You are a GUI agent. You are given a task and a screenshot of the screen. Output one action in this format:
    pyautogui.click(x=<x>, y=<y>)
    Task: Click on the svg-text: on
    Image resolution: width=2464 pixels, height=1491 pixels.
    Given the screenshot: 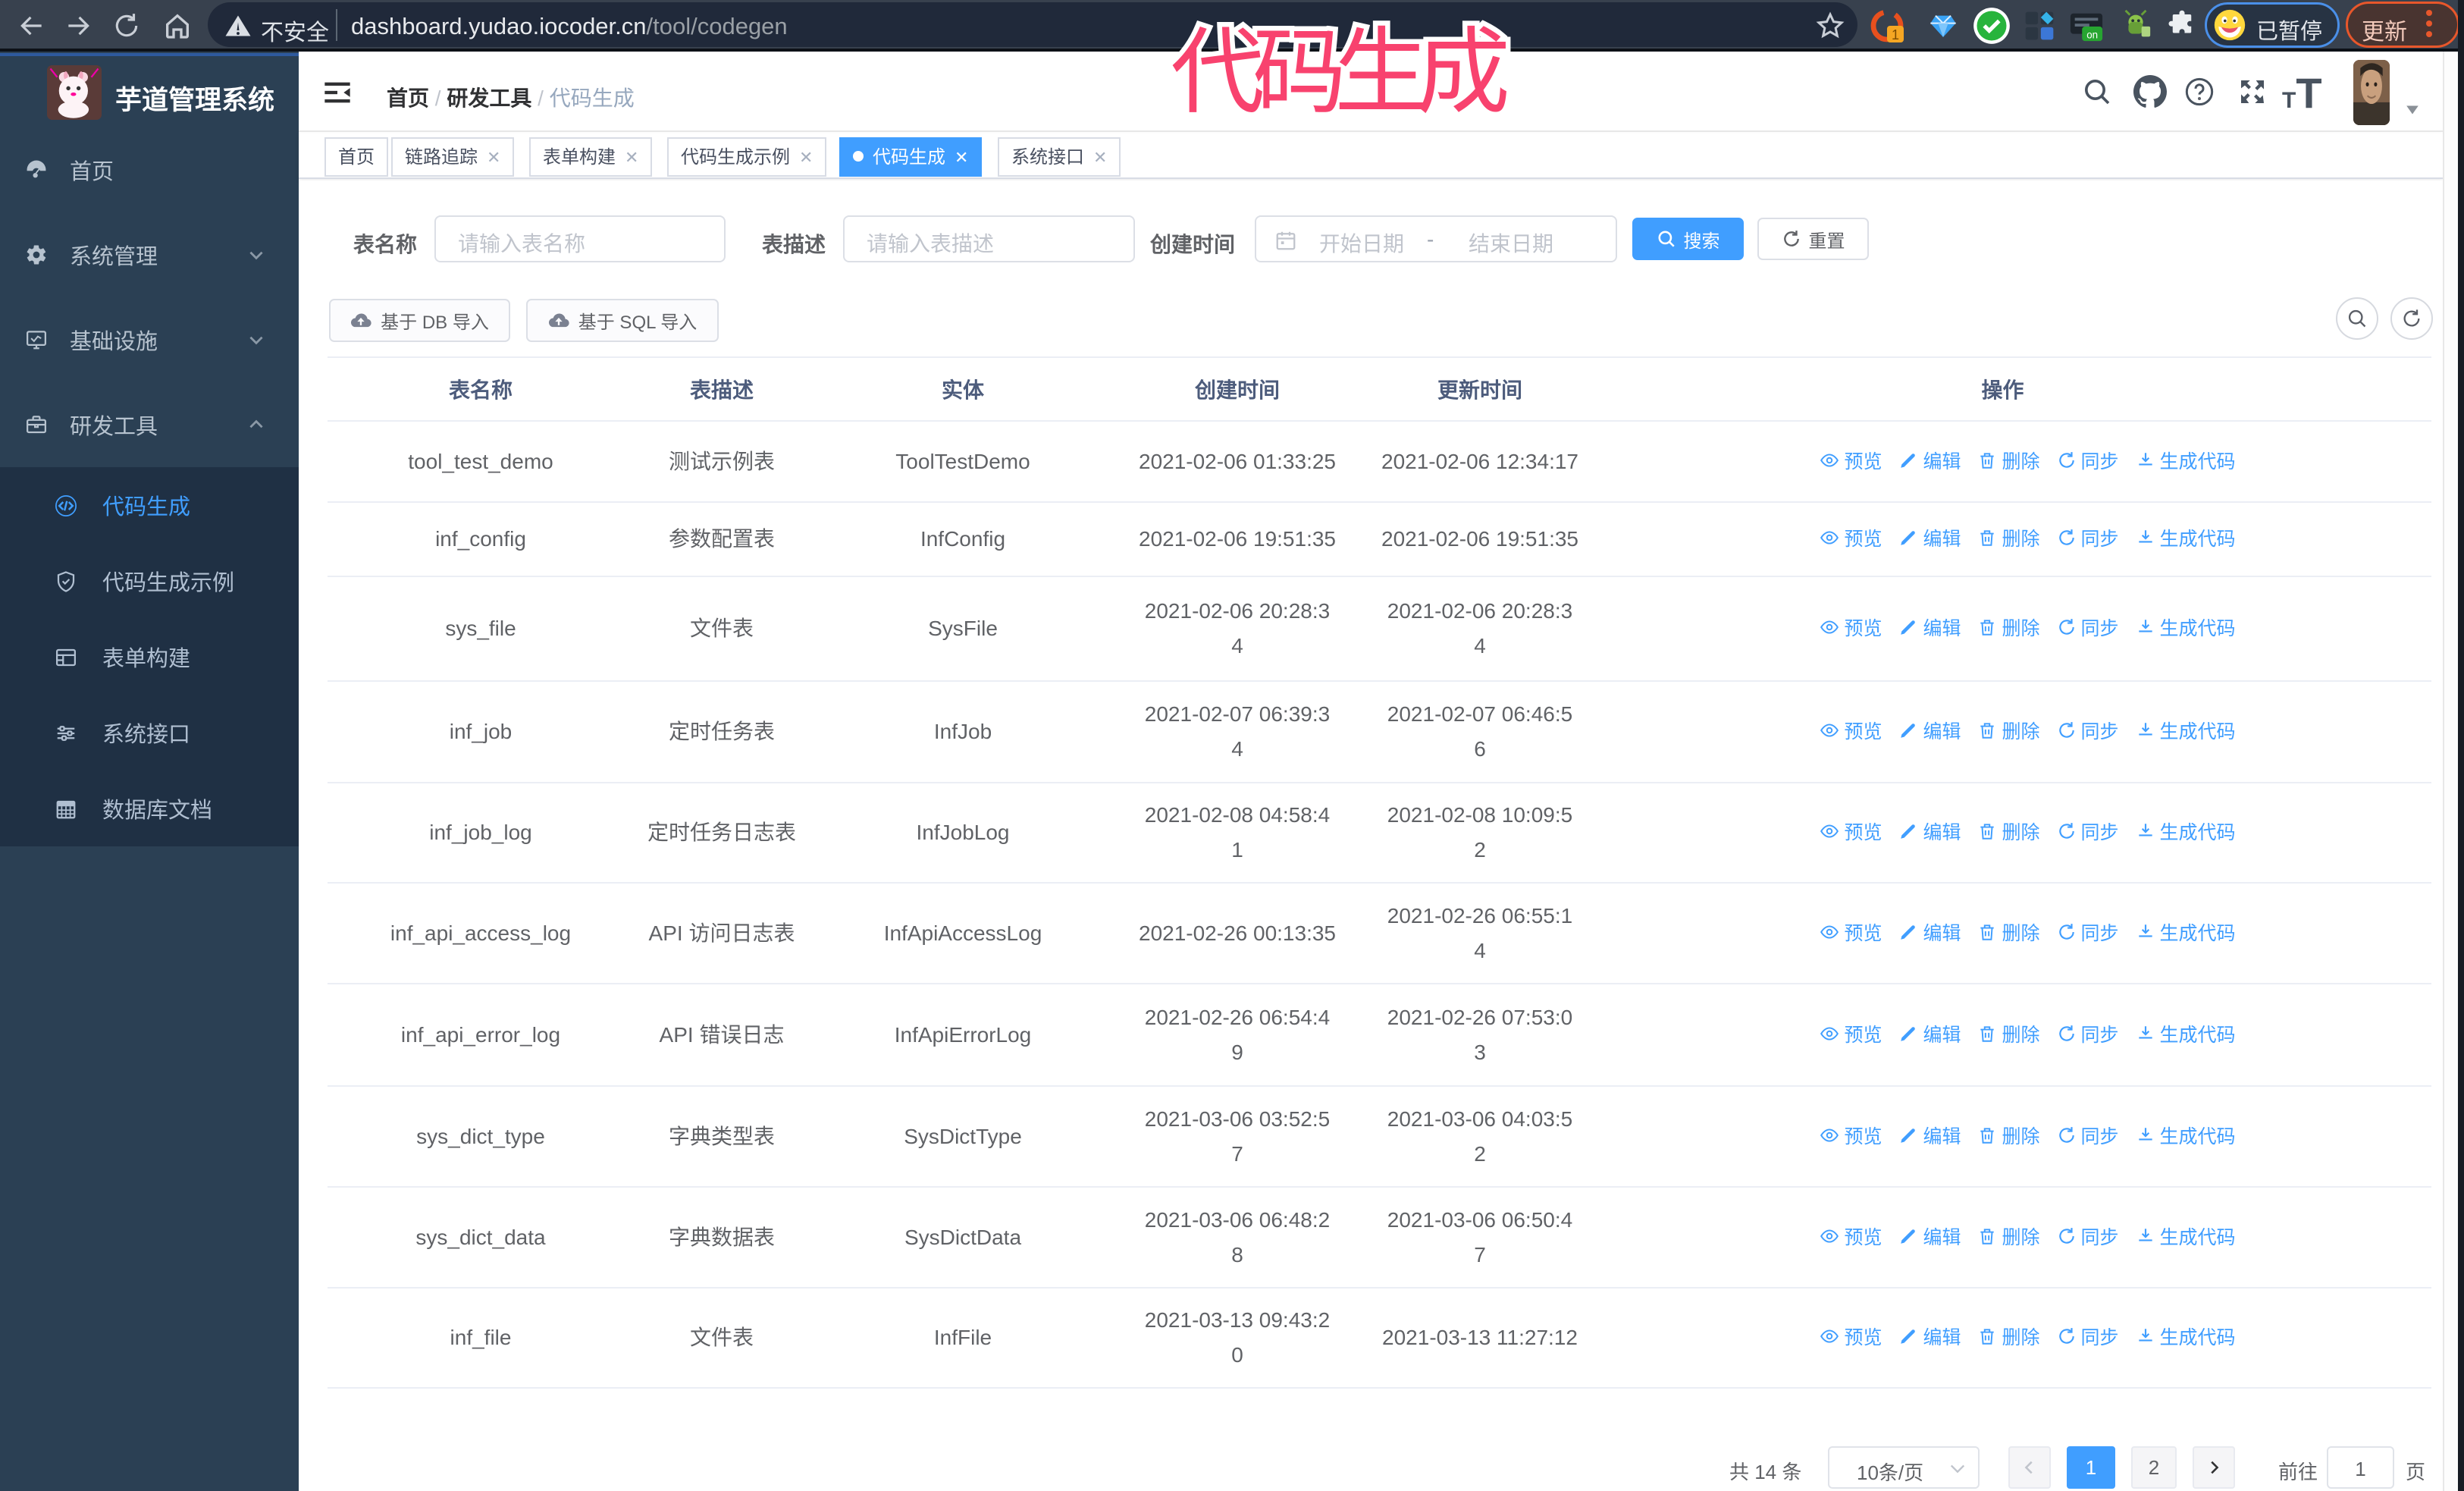 What is the action you would take?
    pyautogui.click(x=2092, y=34)
    